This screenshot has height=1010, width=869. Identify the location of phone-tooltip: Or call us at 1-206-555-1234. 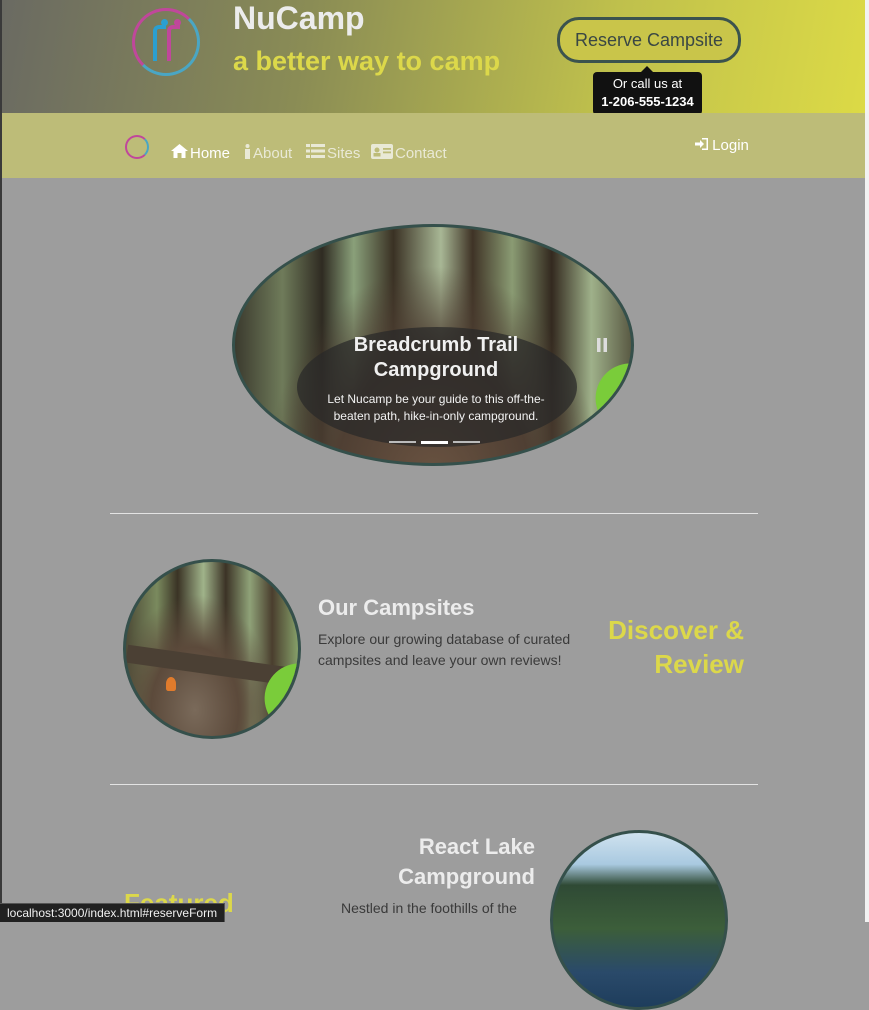
(647, 93).